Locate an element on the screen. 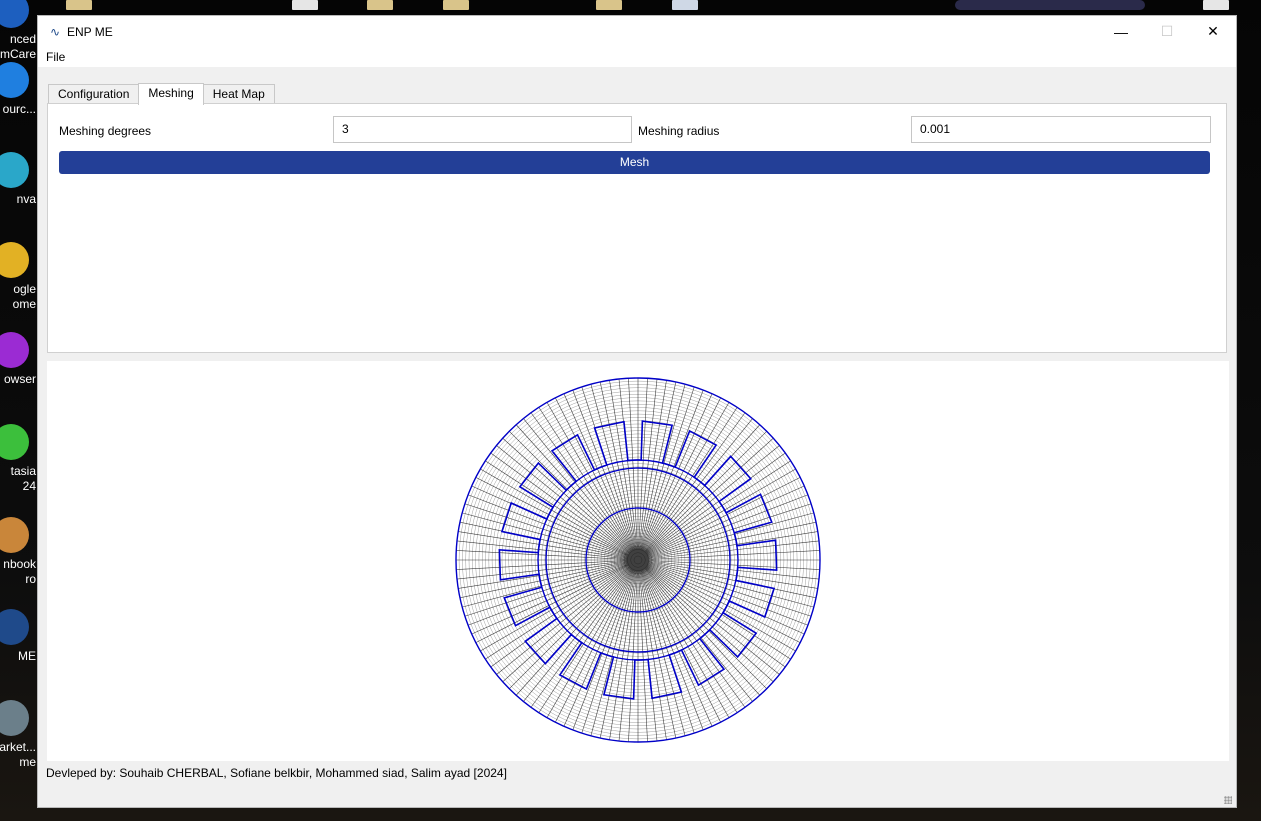 The width and height of the screenshot is (1261, 821). tab-bar: Configuration Meshing Heat Map is located at coordinates (161, 94).